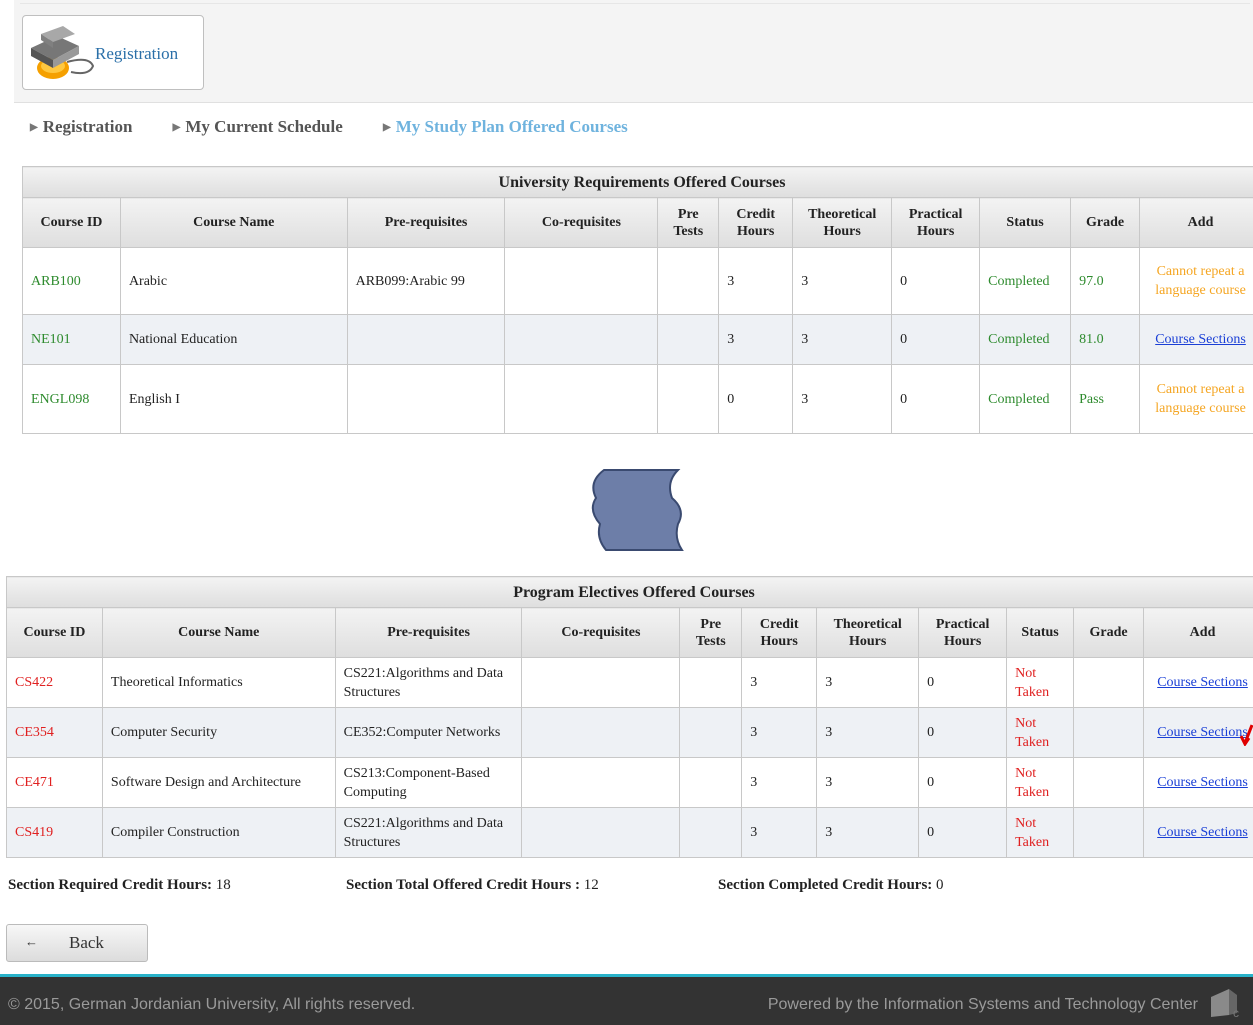  Describe the element at coordinates (63, 52) in the screenshot. I see `registration-icon` at that location.